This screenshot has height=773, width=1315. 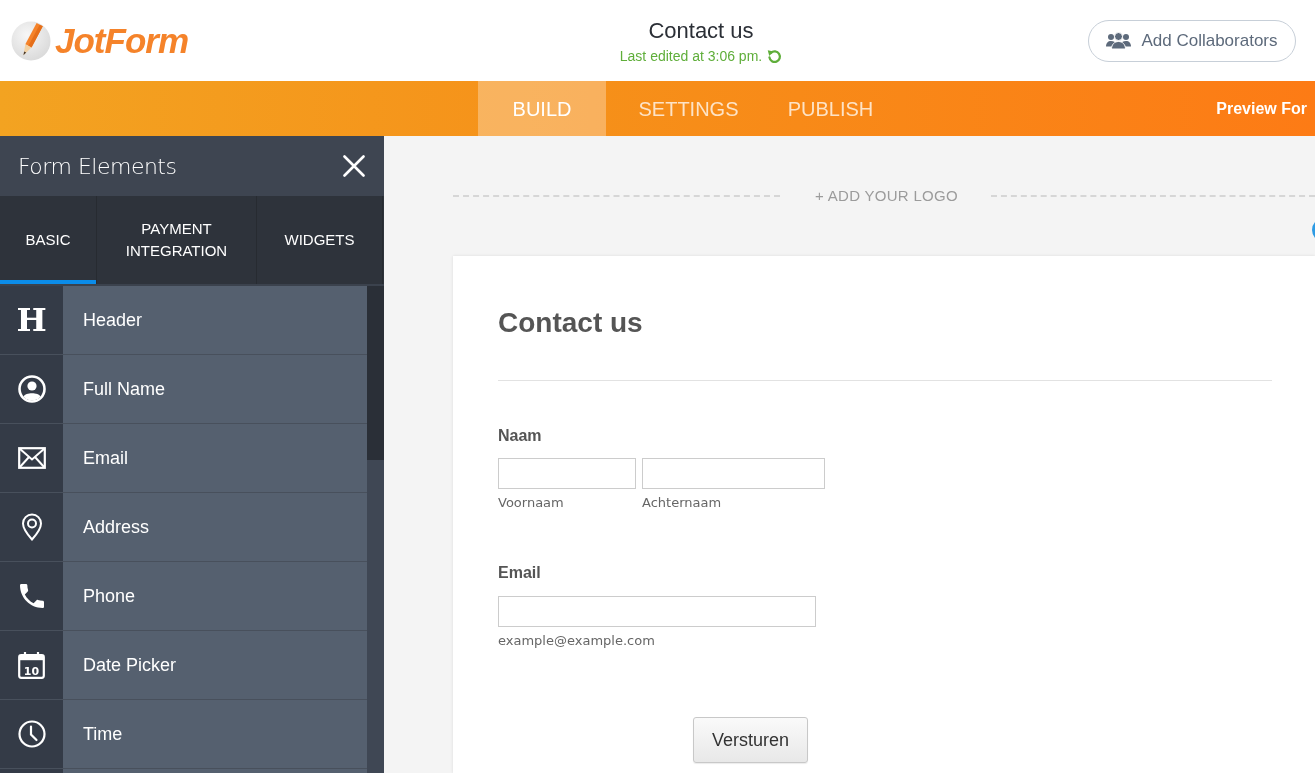 What do you see at coordinates (520, 573) in the screenshot?
I see `field-label: Email` at bounding box center [520, 573].